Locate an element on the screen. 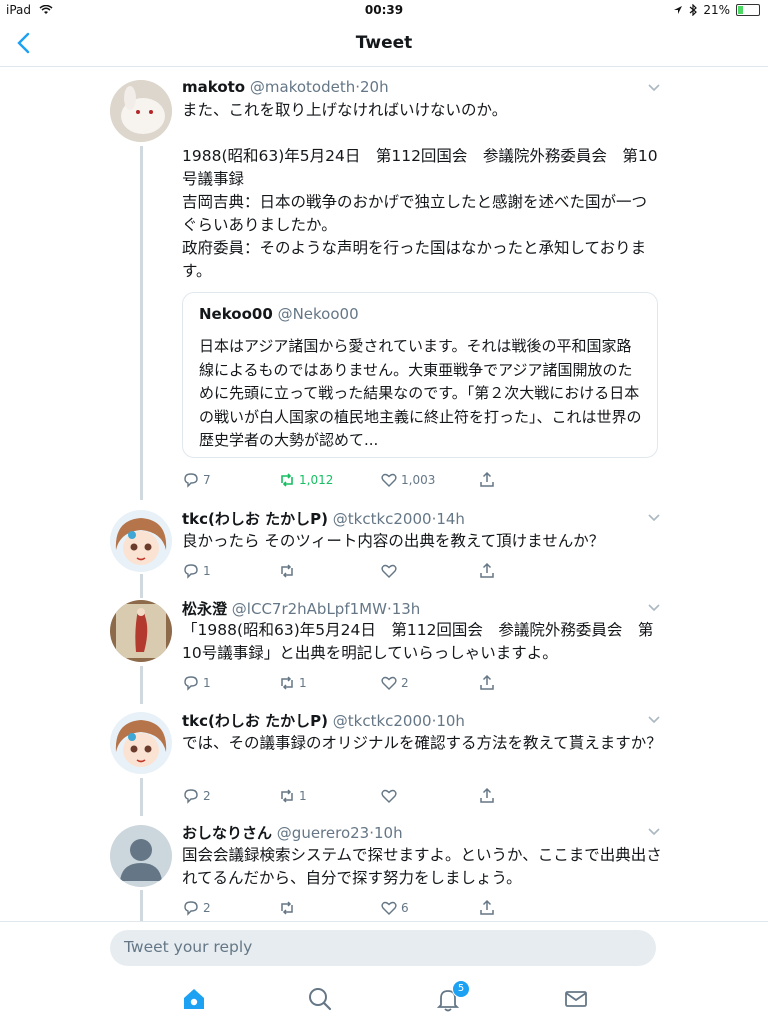  like-count: 6 is located at coordinates (405, 908).